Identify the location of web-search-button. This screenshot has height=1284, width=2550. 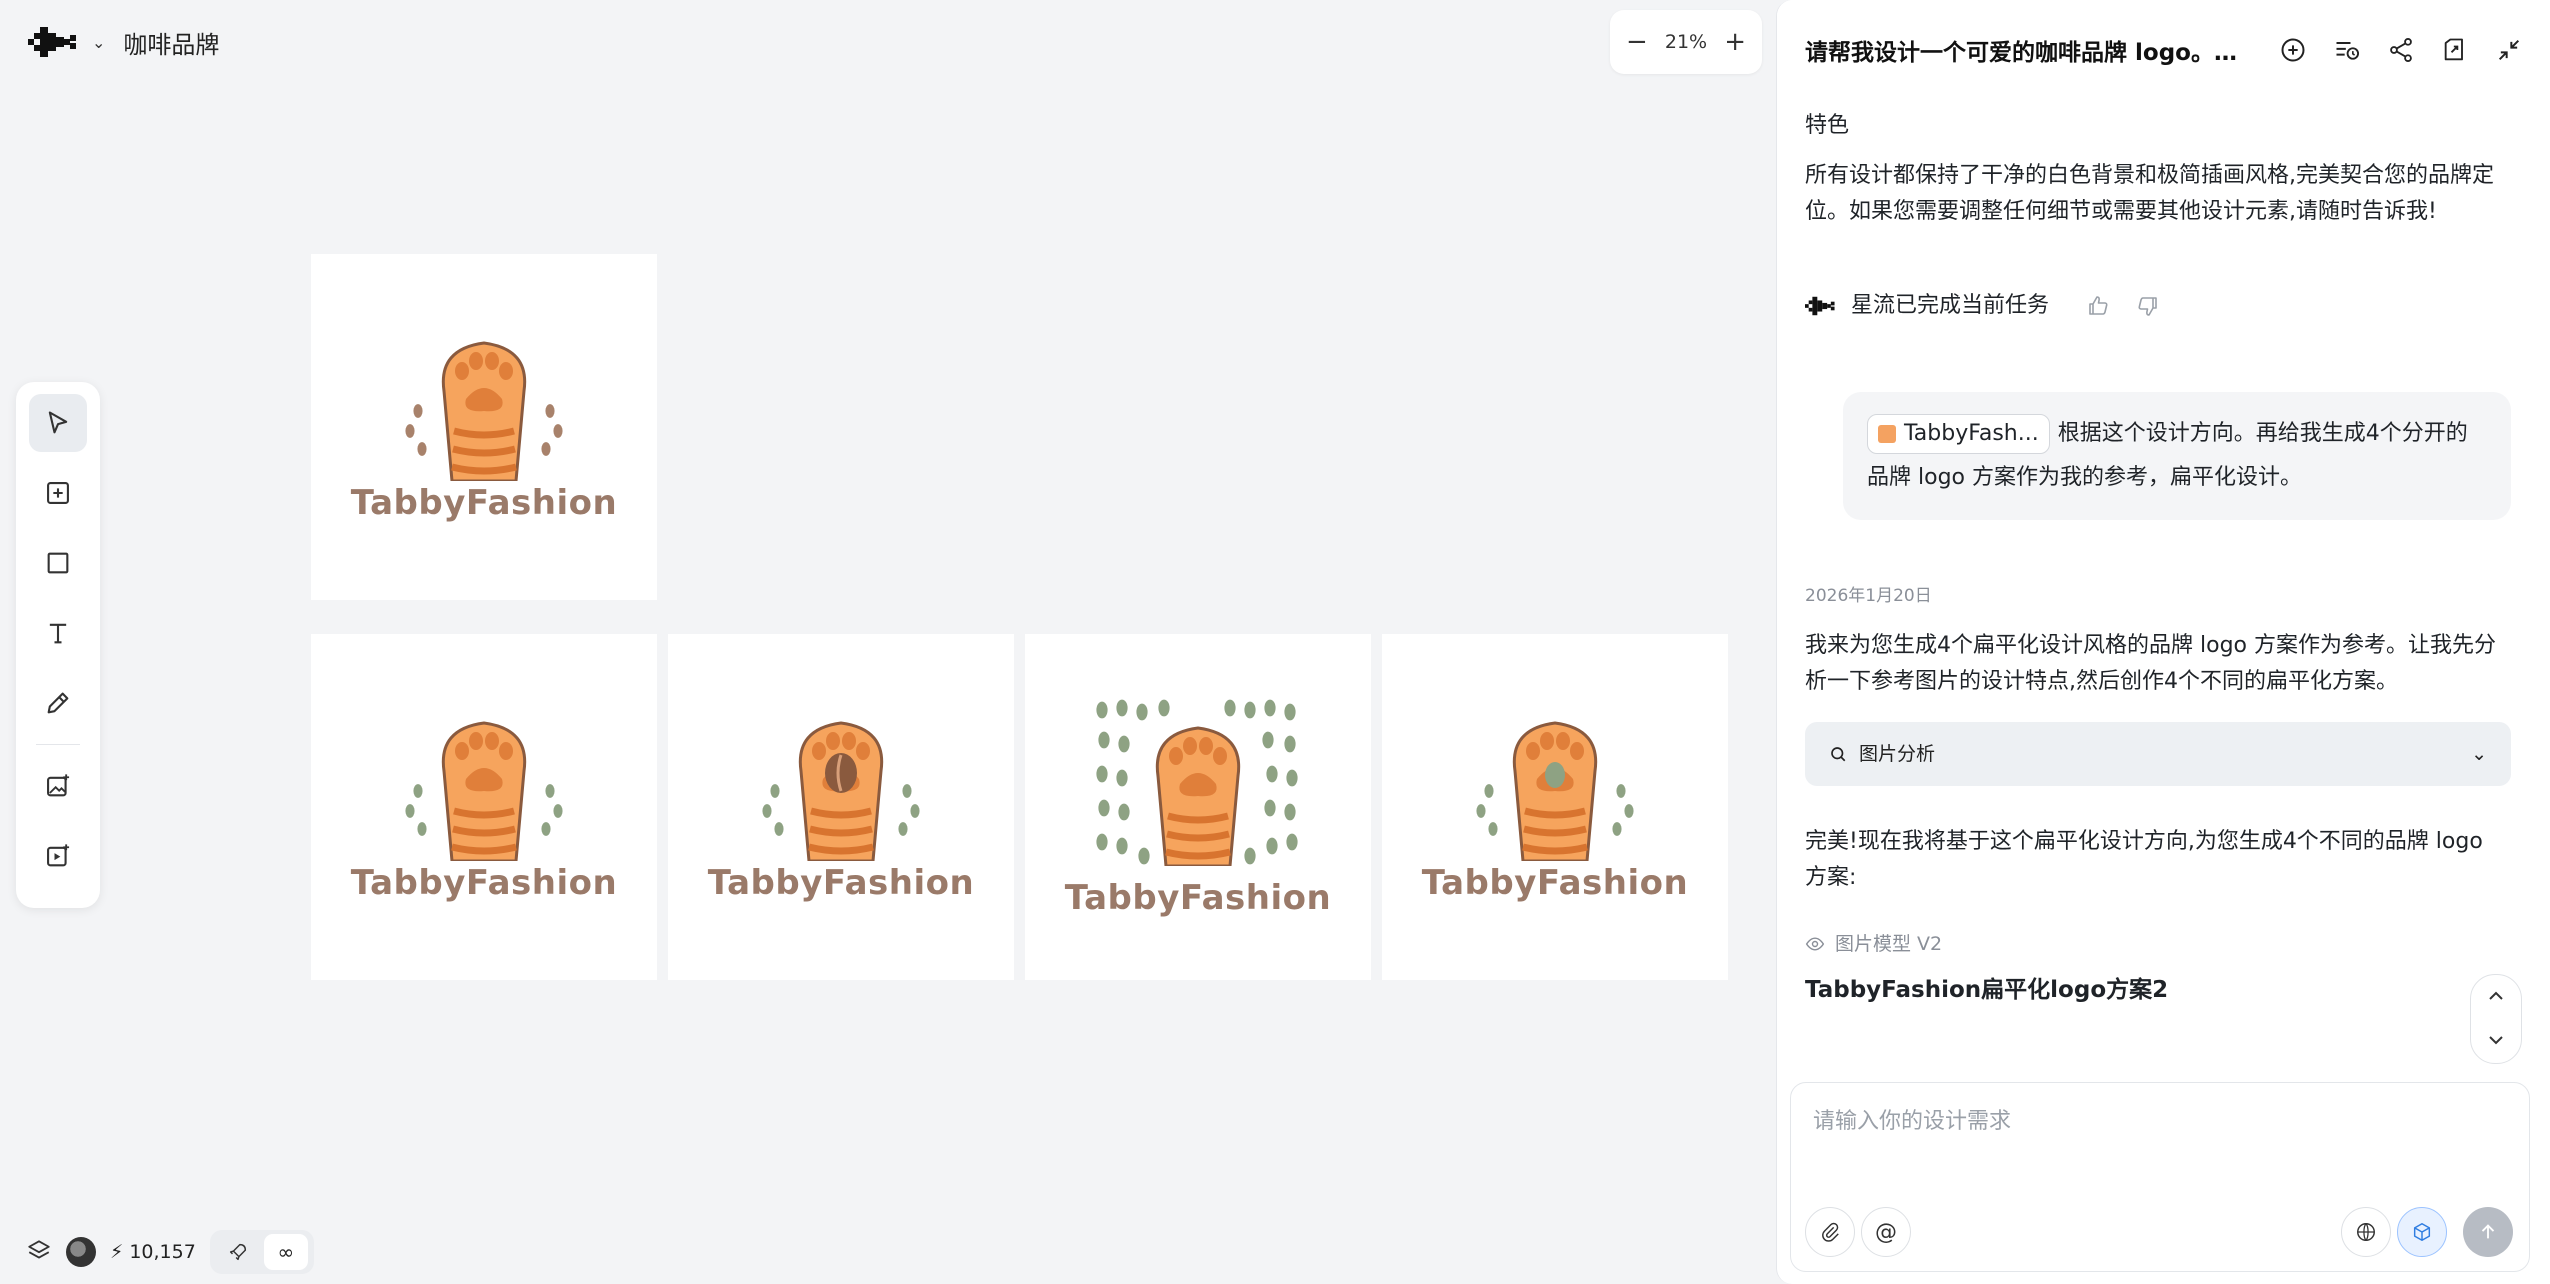
(2366, 1232).